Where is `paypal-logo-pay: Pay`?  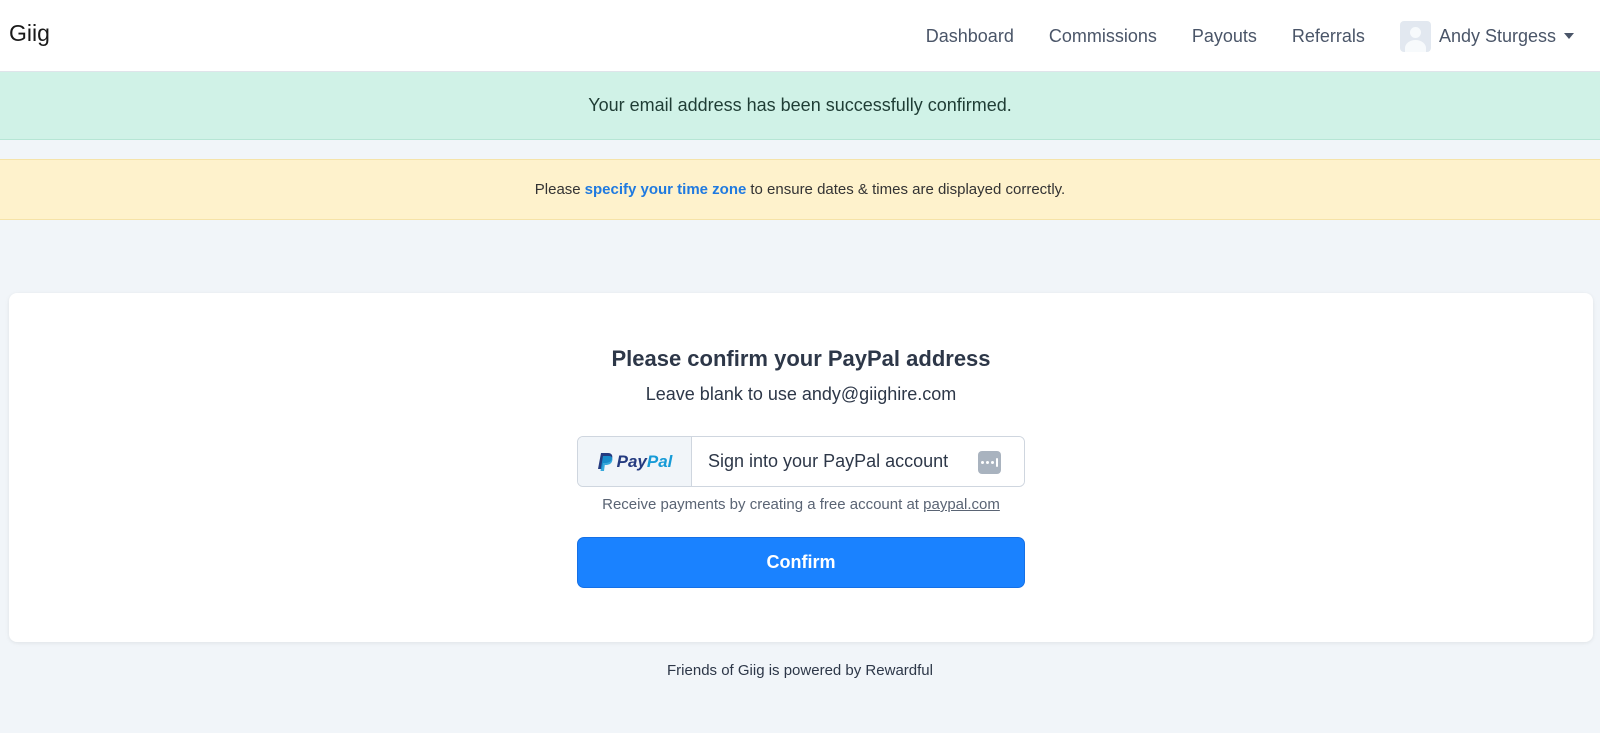
paypal-logo-pay: Pay is located at coordinates (631, 461).